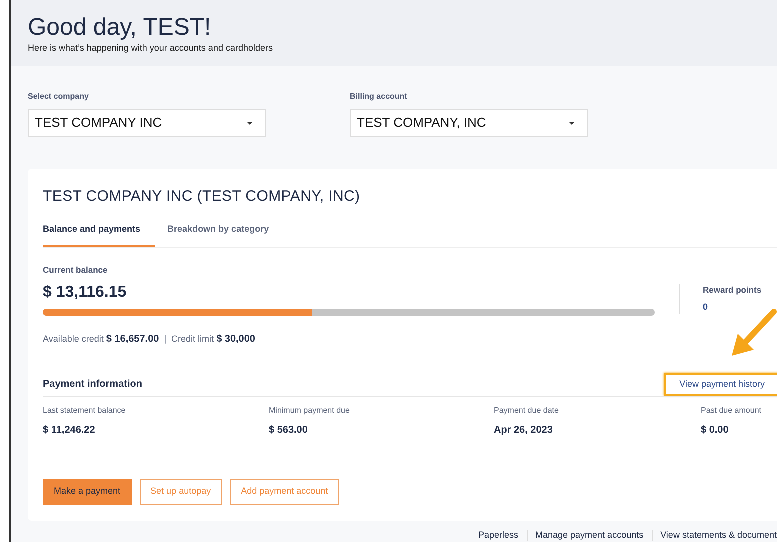 This screenshot has width=777, height=542. I want to click on payment-field-value: Apr 26, 2023, so click(524, 431).